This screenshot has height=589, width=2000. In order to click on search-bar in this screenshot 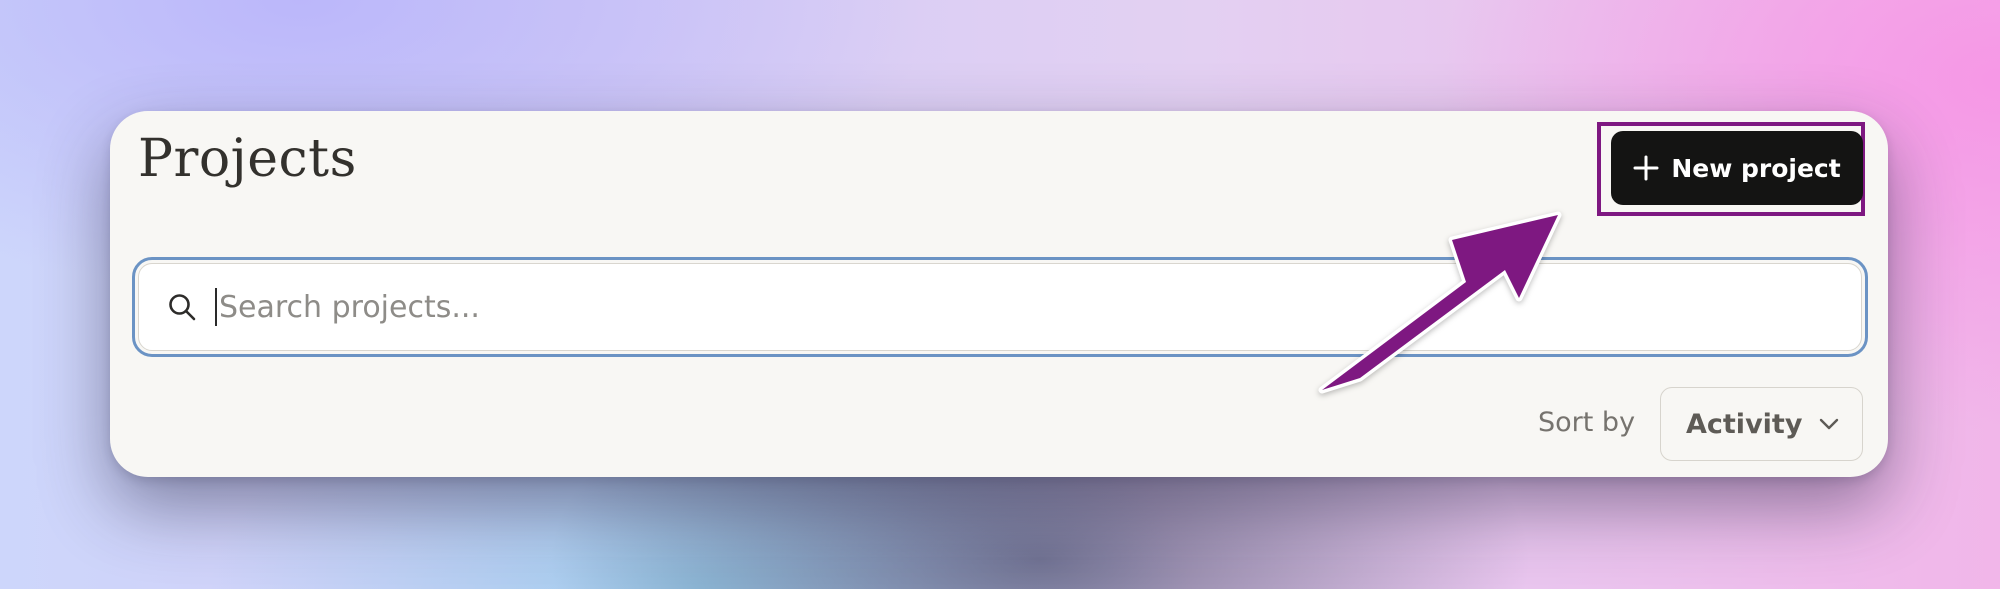, I will do `click(1000, 307)`.